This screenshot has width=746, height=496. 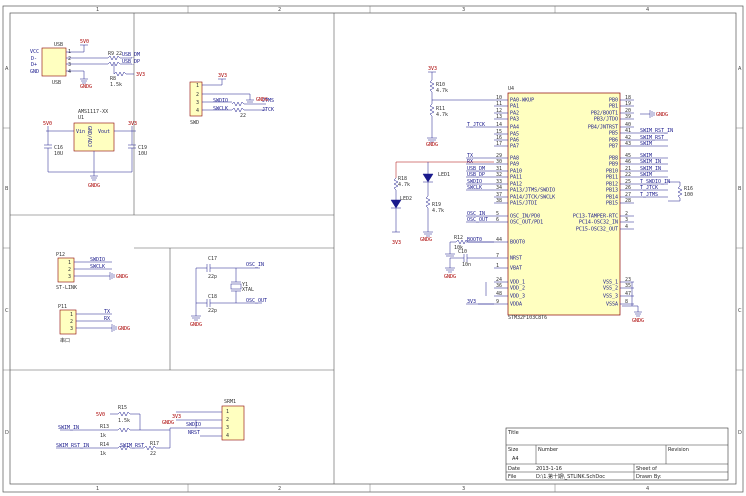 I want to click on zone-col-2-bottom: 2, so click(x=279, y=489).